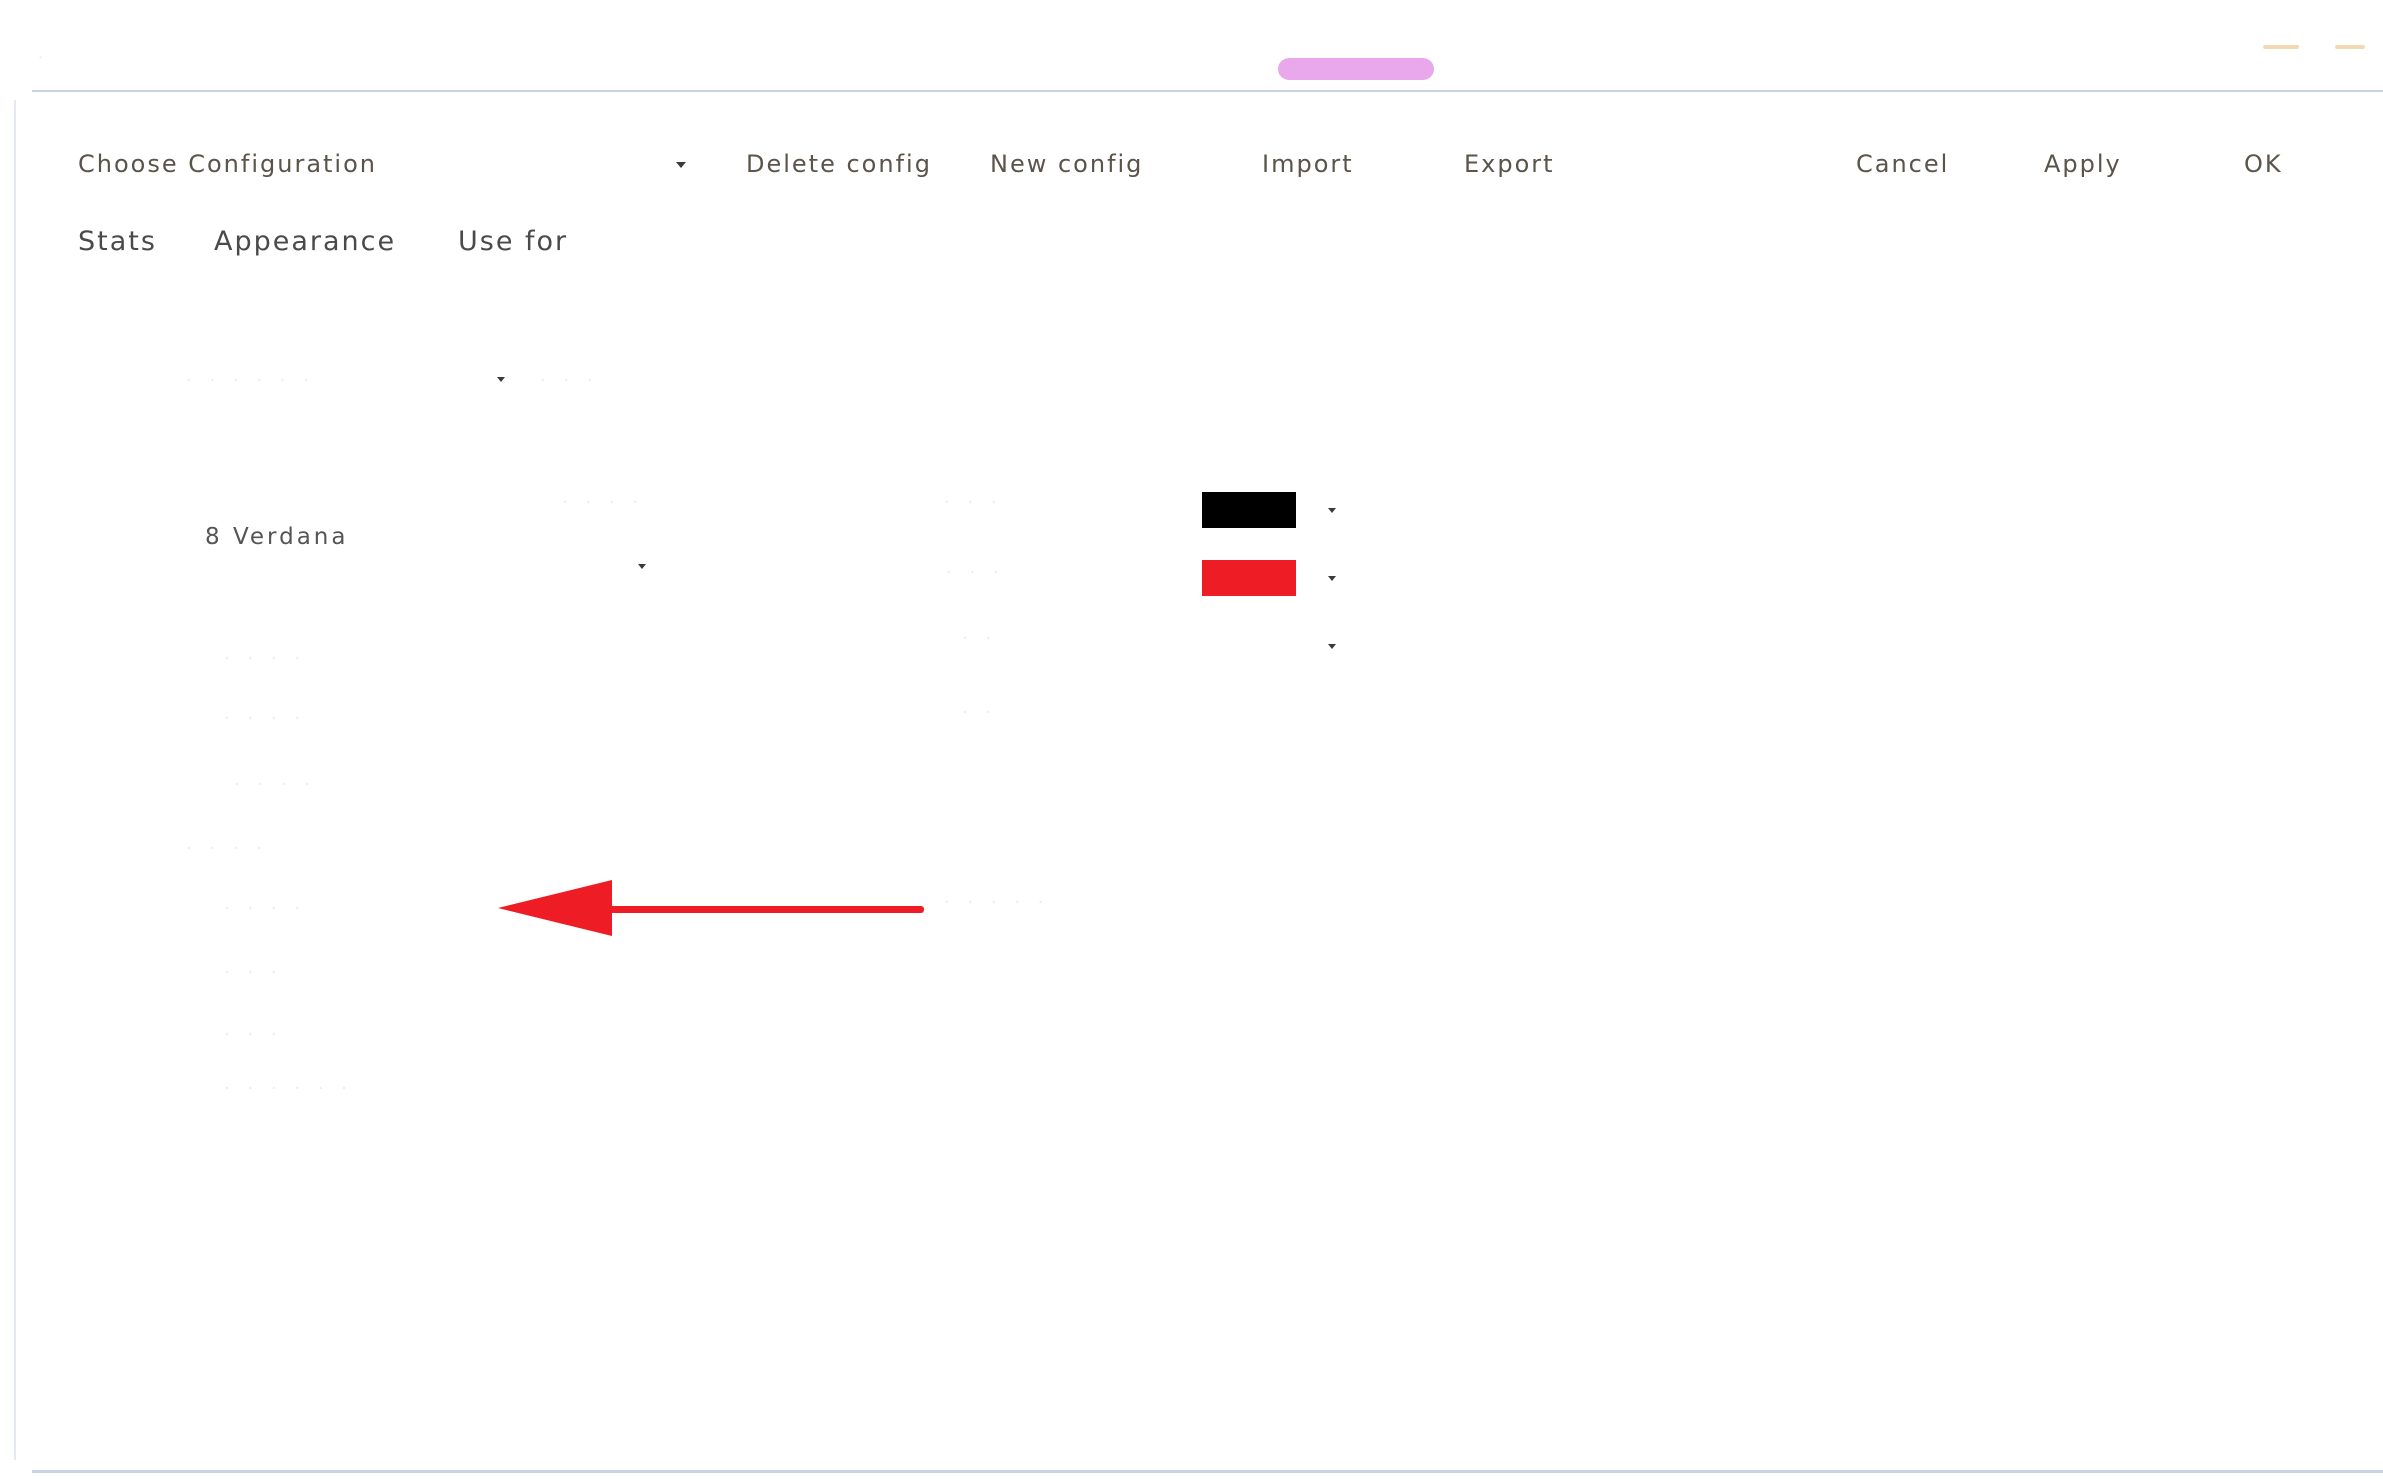  I want to click on faint-field-label: · · · ·, so click(603, 502).